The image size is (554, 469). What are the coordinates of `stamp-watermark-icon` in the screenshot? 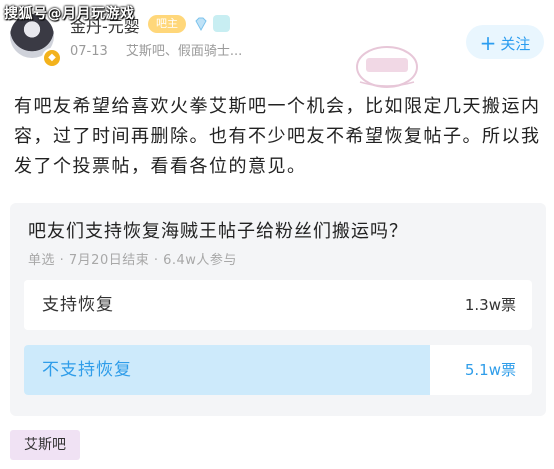 It's located at (387, 67).